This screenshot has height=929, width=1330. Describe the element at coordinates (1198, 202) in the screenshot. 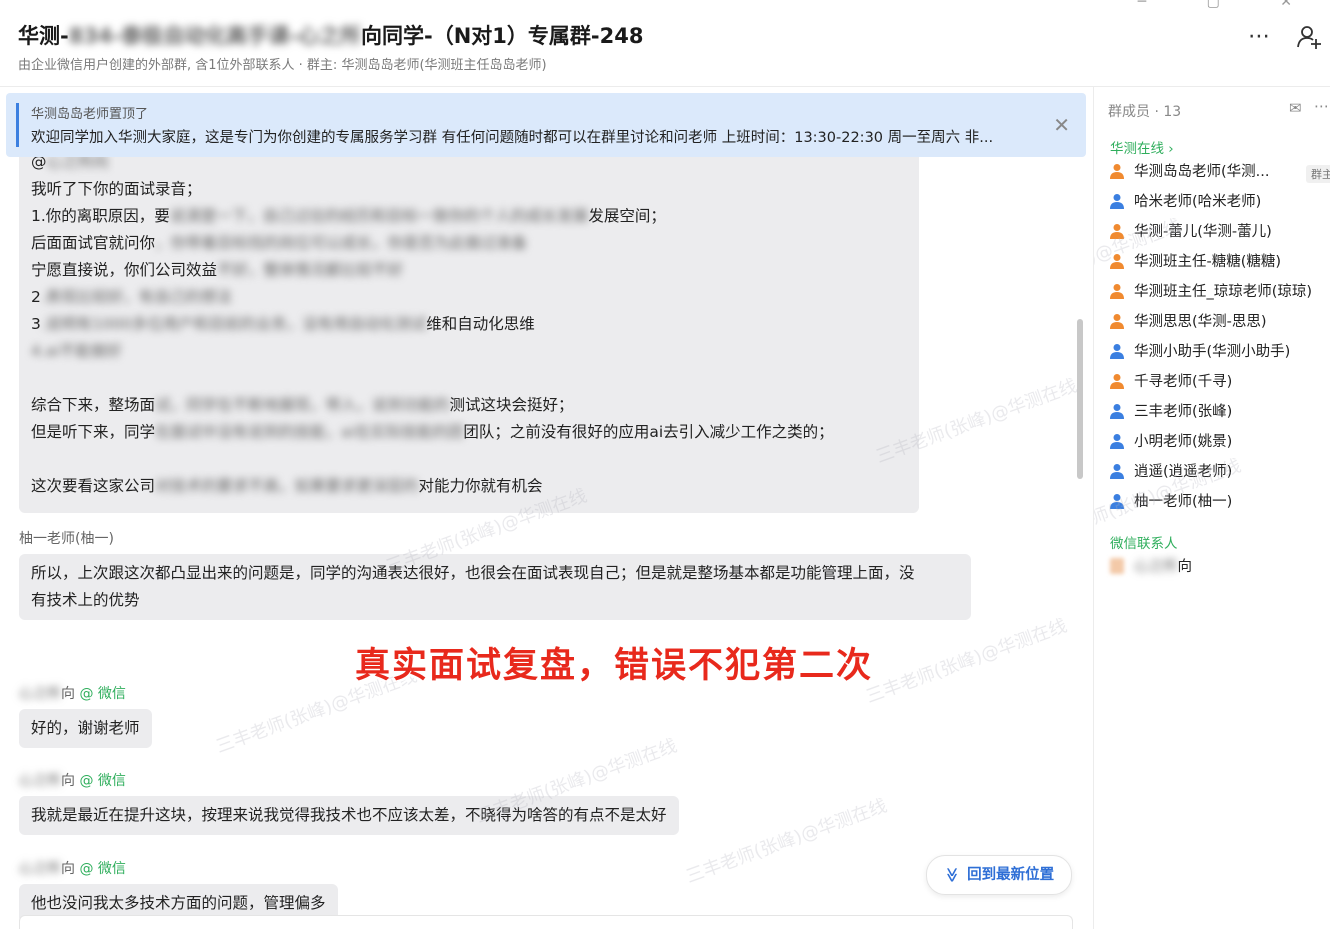

I see `member-name: 哈米老师(哈米老师)` at that location.